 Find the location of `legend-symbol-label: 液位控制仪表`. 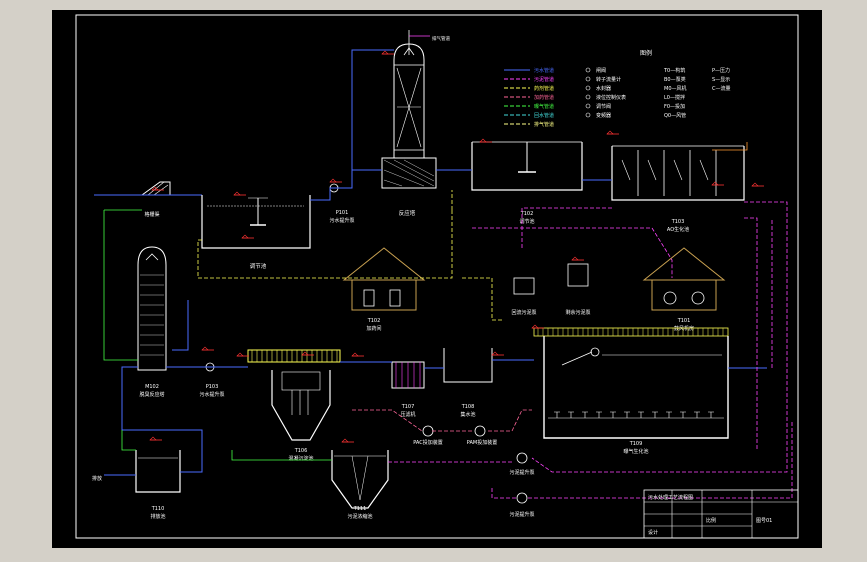

legend-symbol-label: 液位控制仪表 is located at coordinates (611, 97).